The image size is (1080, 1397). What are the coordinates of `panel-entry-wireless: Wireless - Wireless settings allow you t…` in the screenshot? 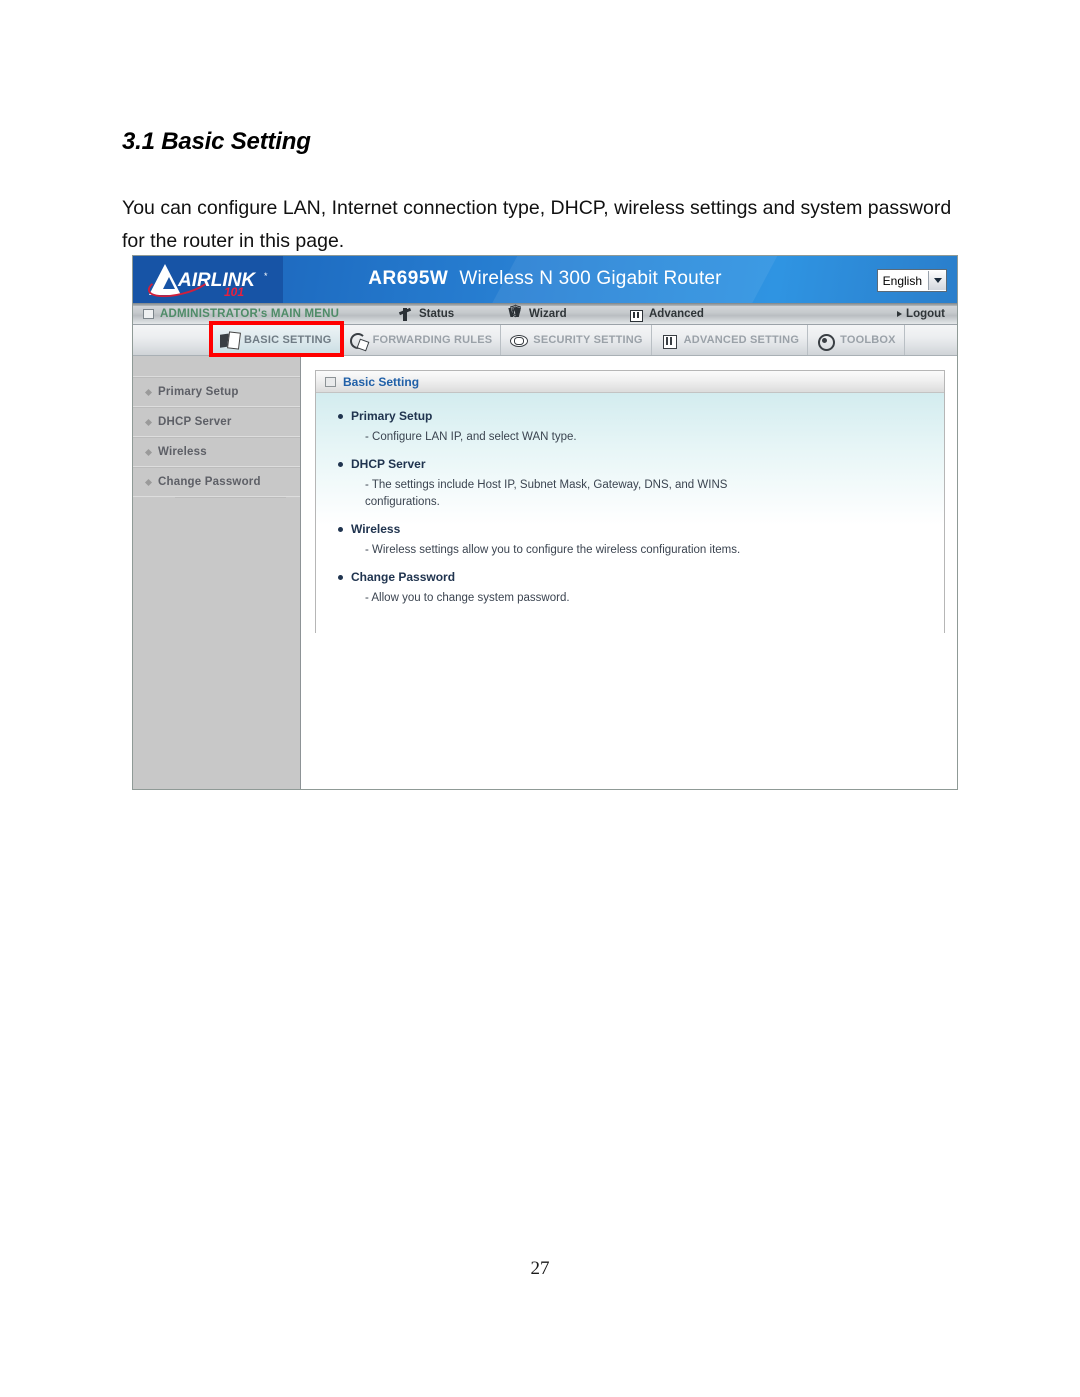 It's located at (641, 540).